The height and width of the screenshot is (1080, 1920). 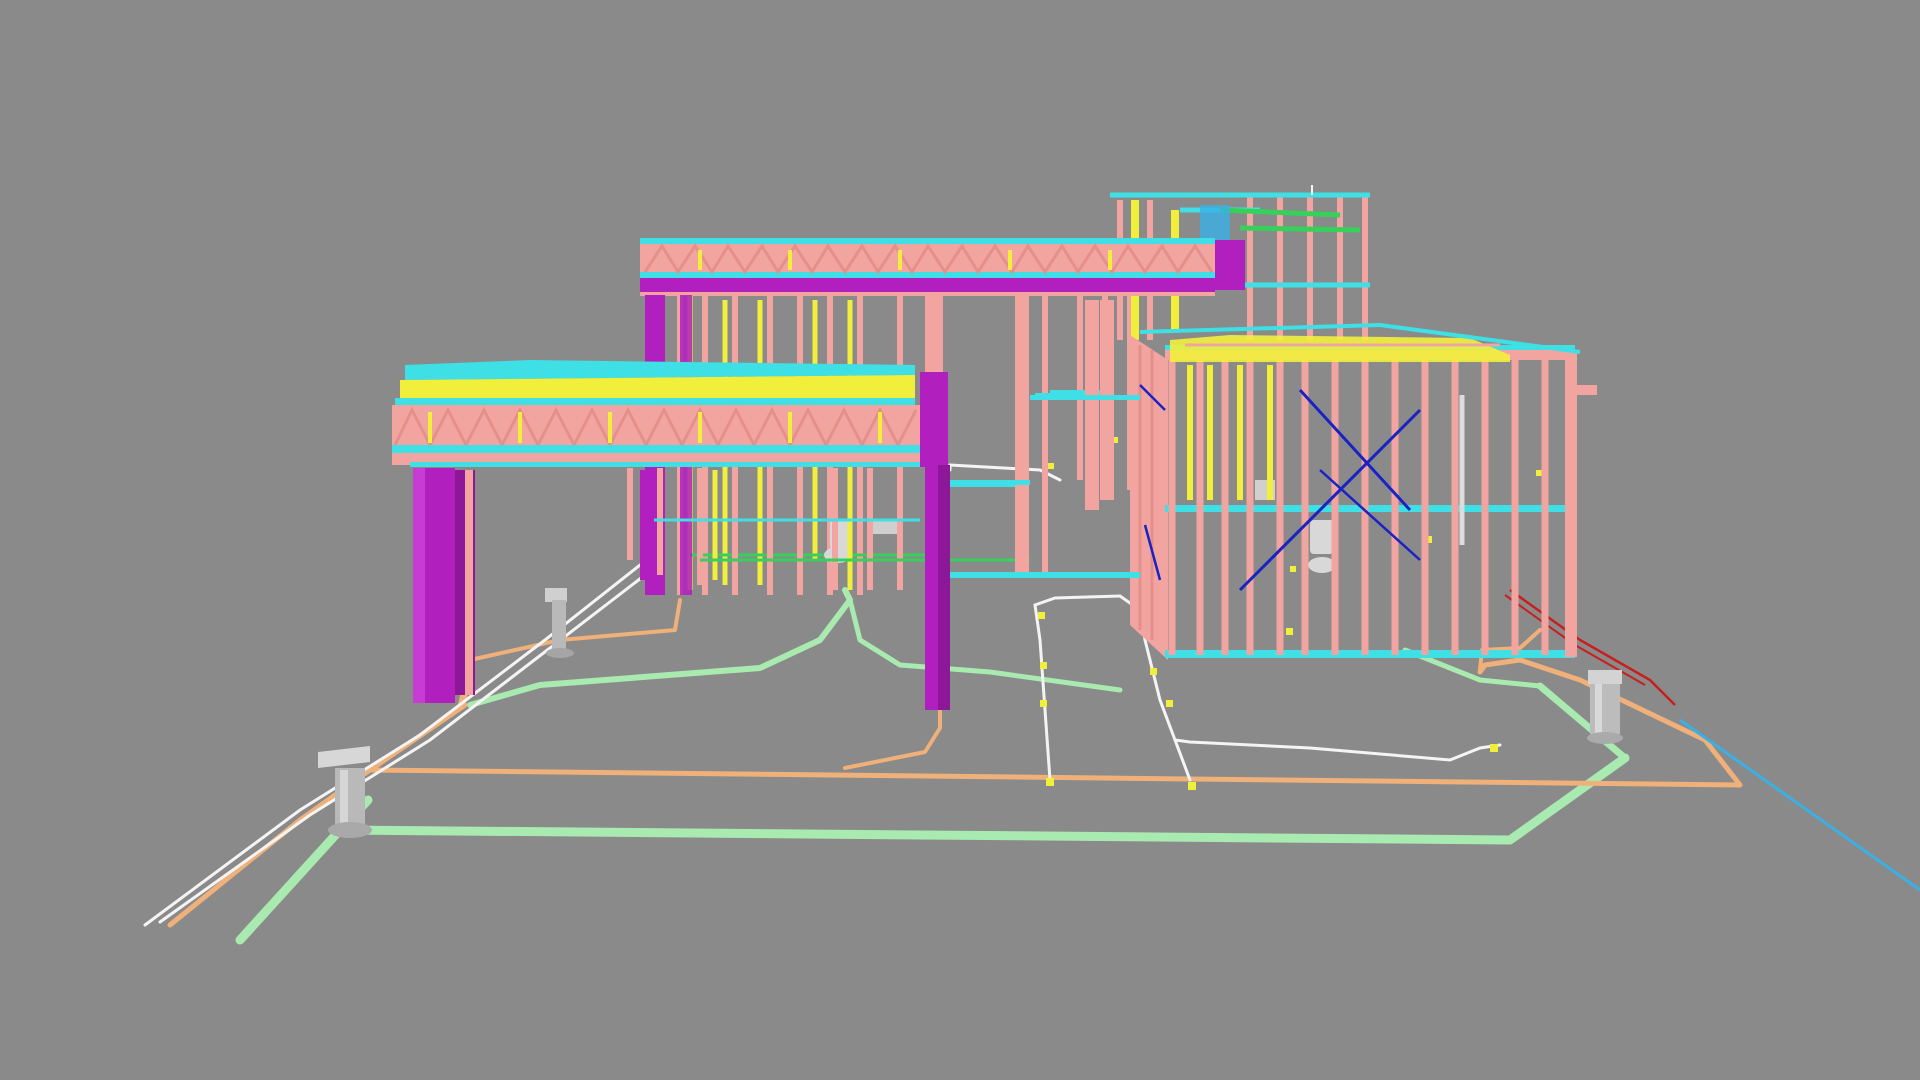 I want to click on upper-roof-truss, so click(x=942, y=267).